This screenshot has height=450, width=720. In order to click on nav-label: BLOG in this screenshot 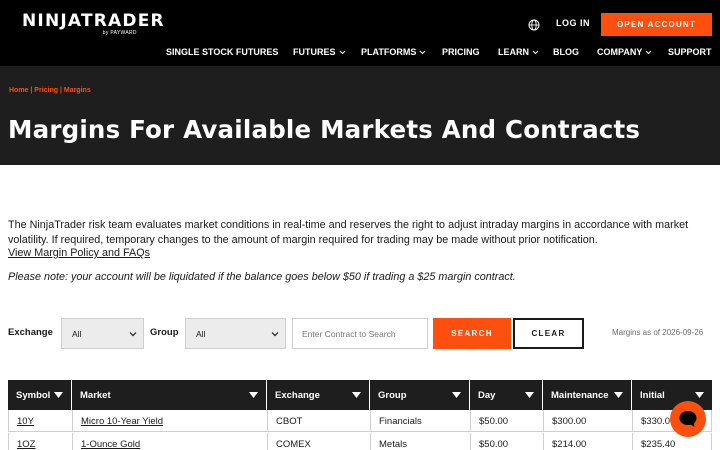, I will do `click(566, 52)`.